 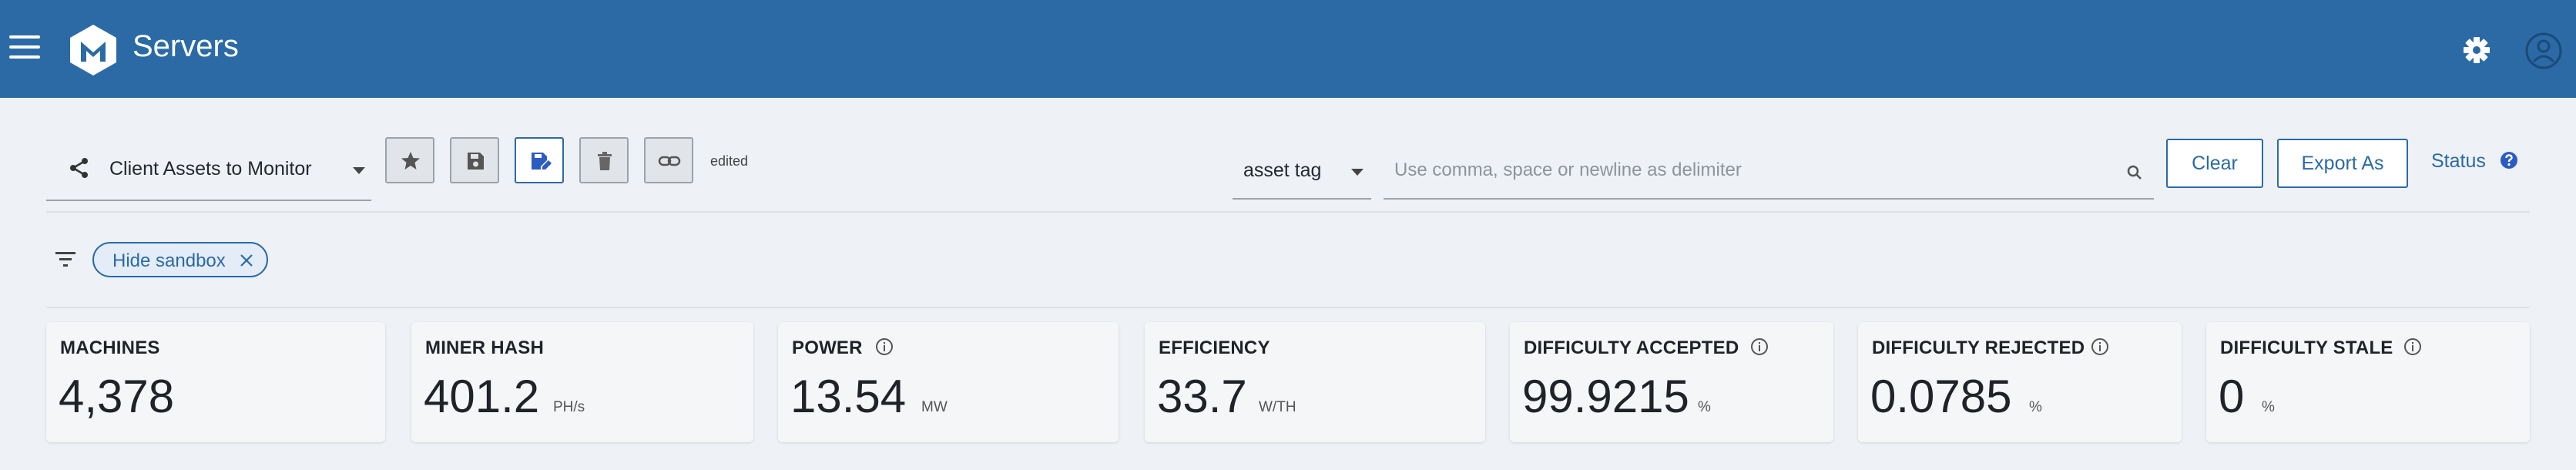 I want to click on favorite-button, so click(x=409, y=160).